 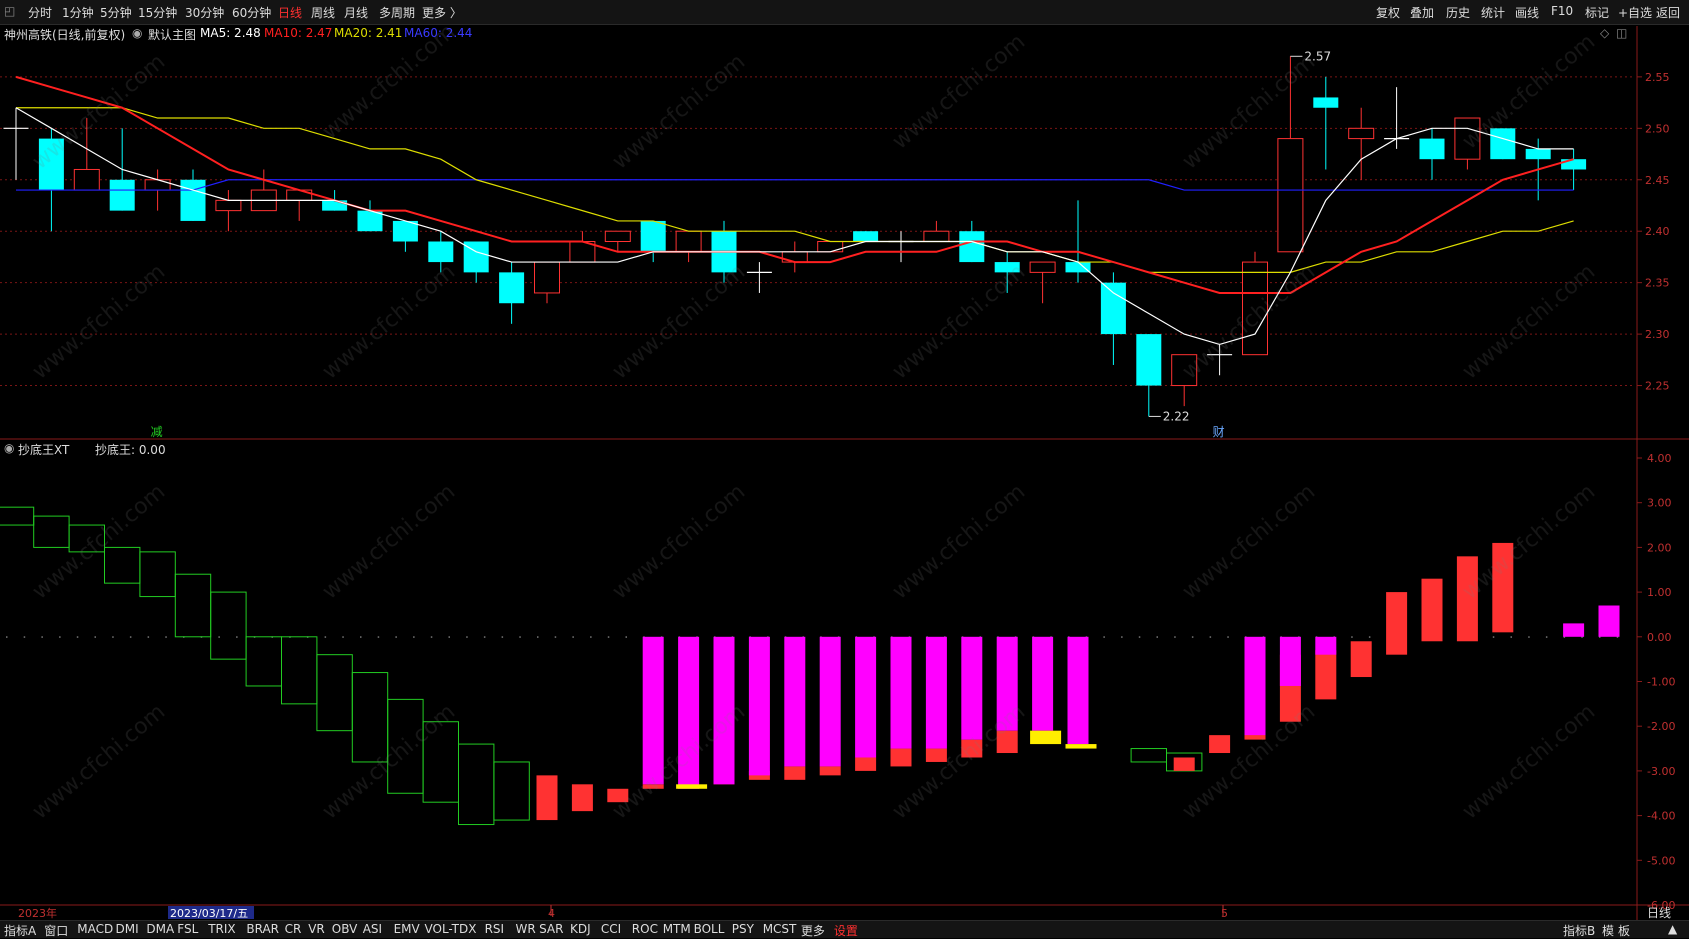 I want to click on indicator-tab: EMV, so click(x=407, y=929).